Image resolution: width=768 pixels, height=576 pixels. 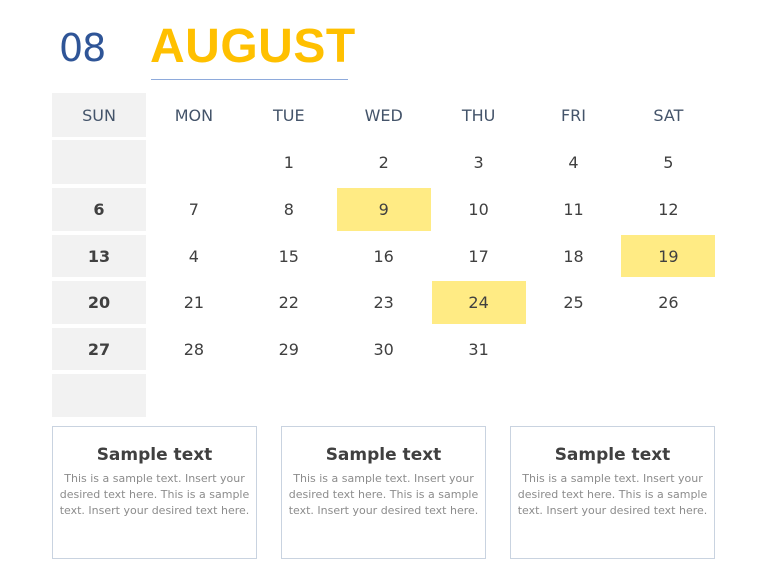 I want to click on day-cell: 28, so click(x=194, y=349).